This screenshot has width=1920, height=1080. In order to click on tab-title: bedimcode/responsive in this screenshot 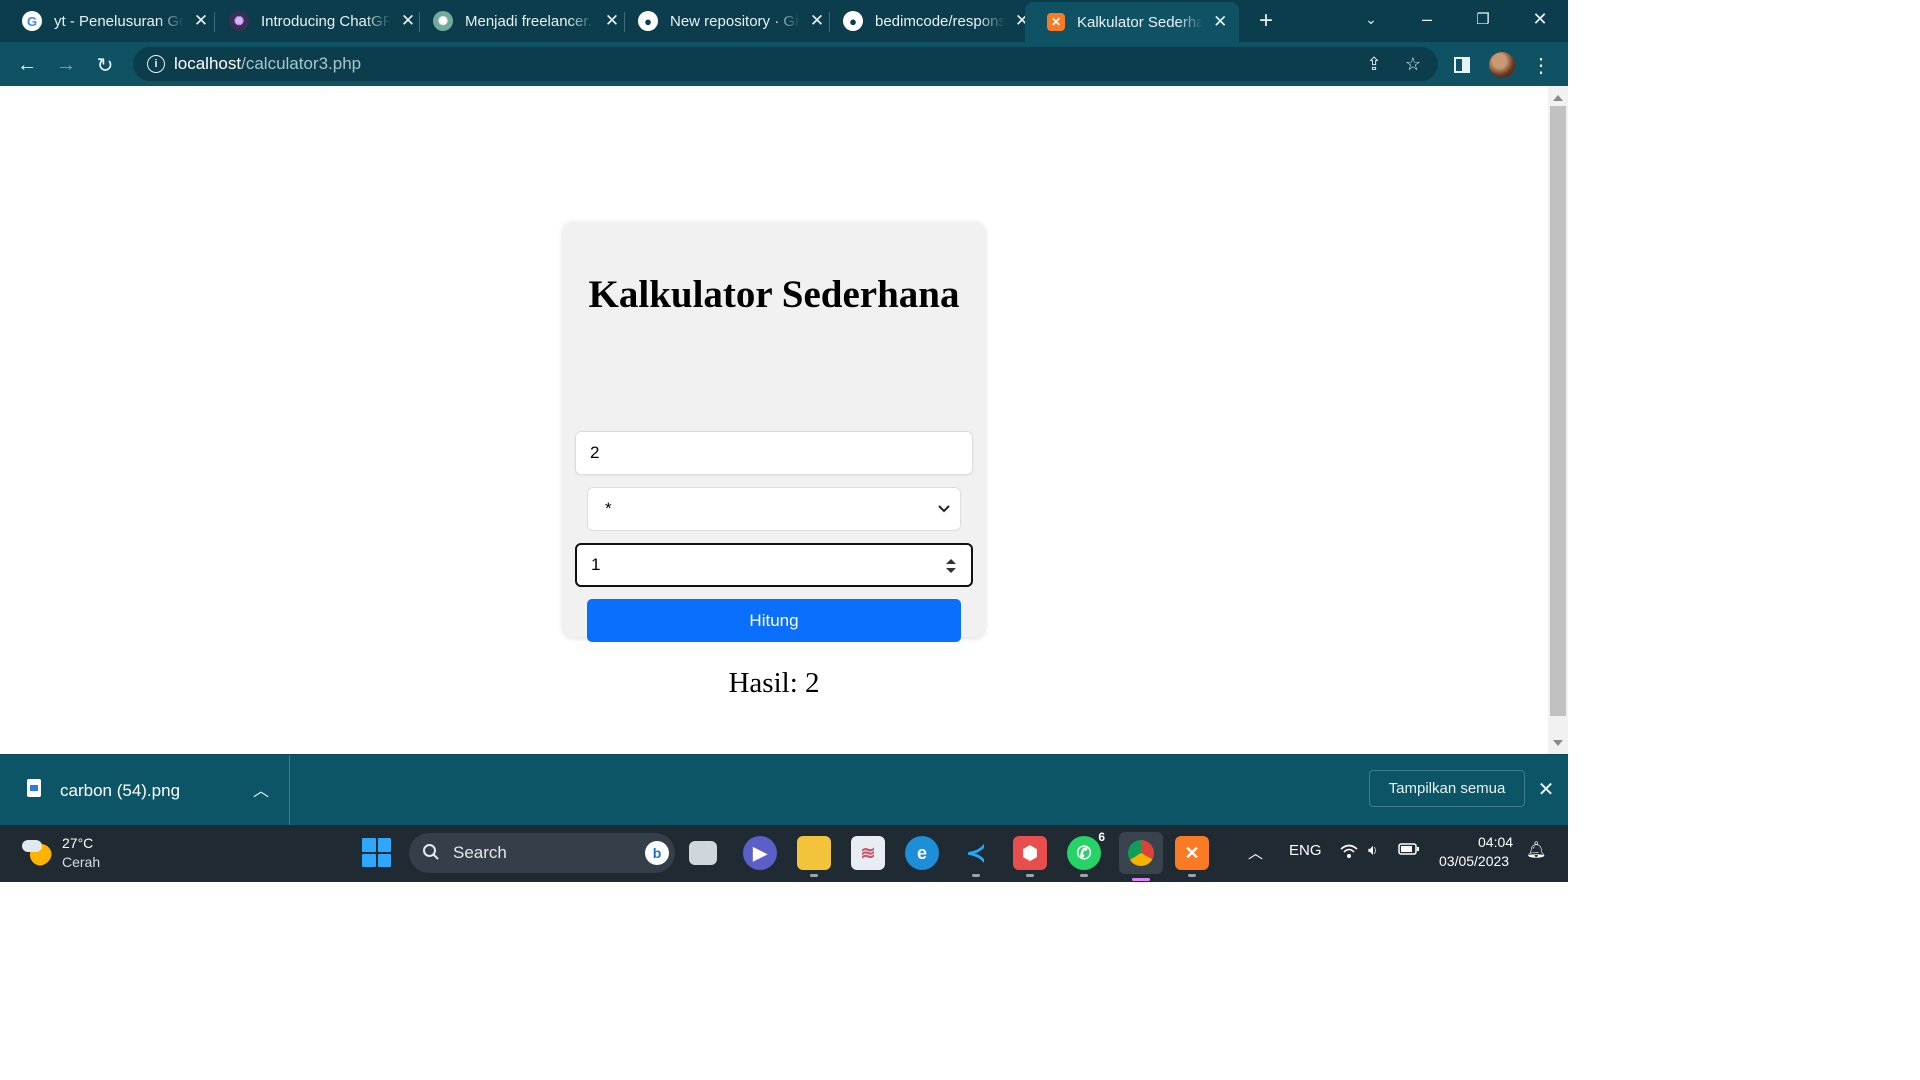, I will do `click(940, 21)`.